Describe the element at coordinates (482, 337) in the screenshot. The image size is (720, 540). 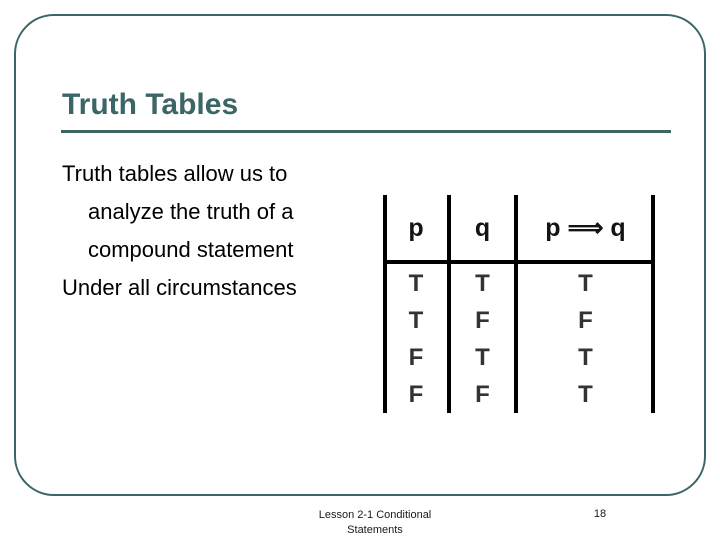
I see `truth-table-column-q: T F T F` at that location.